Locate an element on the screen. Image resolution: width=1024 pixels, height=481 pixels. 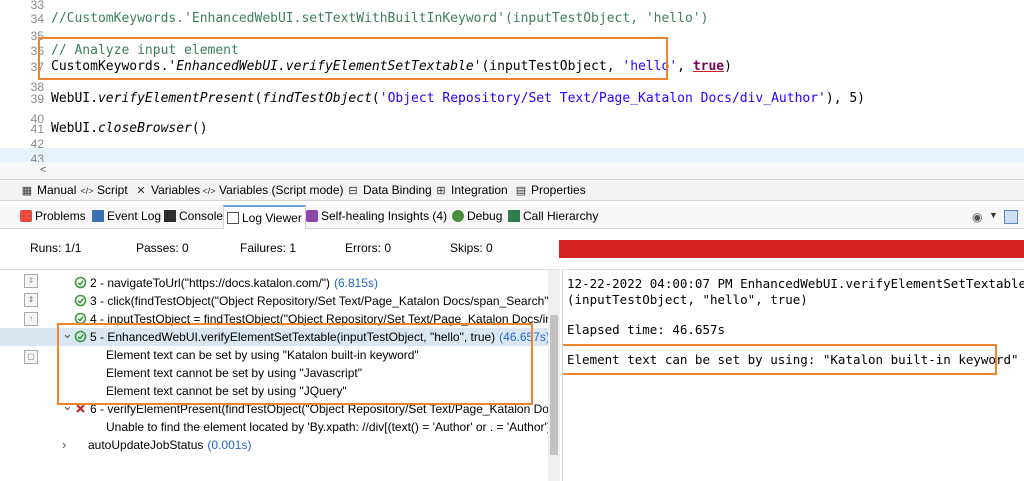
tree-vertical-scrollbar is located at coordinates (554, 375).